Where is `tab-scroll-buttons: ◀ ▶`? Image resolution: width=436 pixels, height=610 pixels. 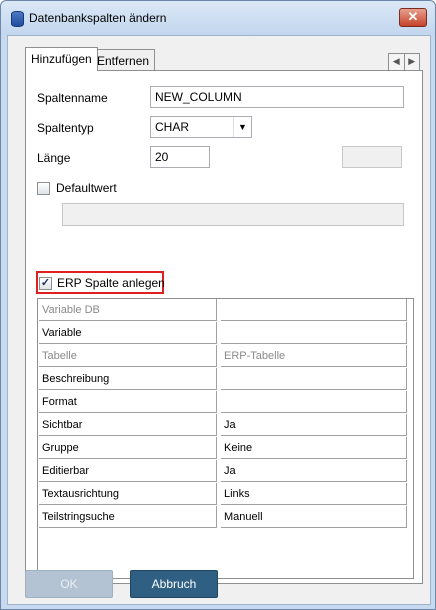 tab-scroll-buttons: ◀ ▶ is located at coordinates (404, 62).